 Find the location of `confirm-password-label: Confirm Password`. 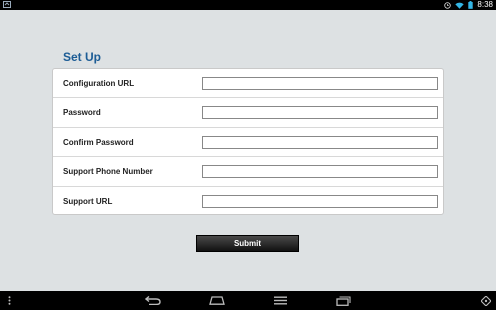

confirm-password-label: Confirm Password is located at coordinates (98, 142).